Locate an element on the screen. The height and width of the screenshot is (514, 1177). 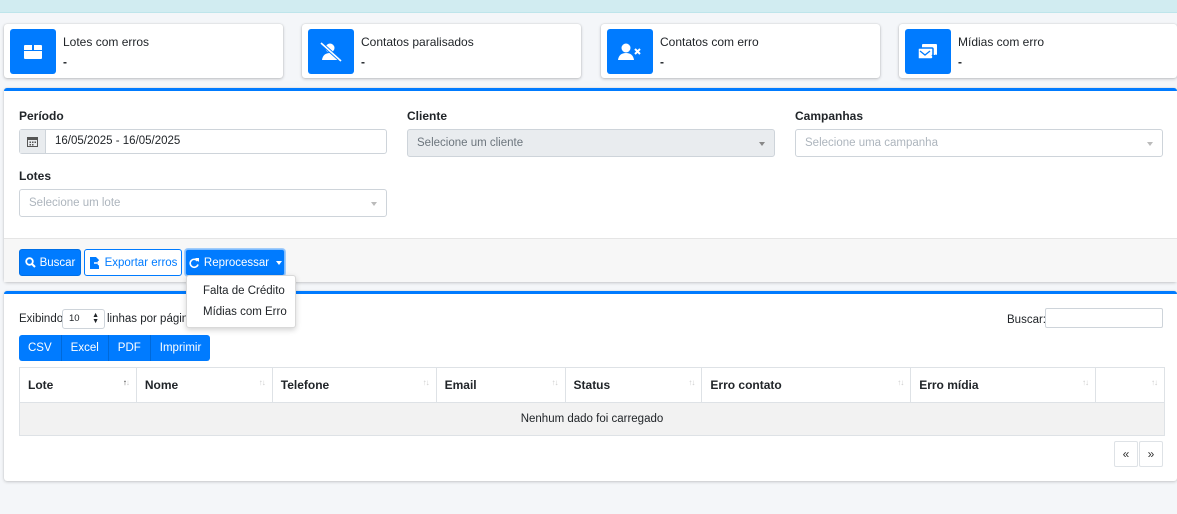
column-lote: Lote ↑↓ is located at coordinates (78, 385).